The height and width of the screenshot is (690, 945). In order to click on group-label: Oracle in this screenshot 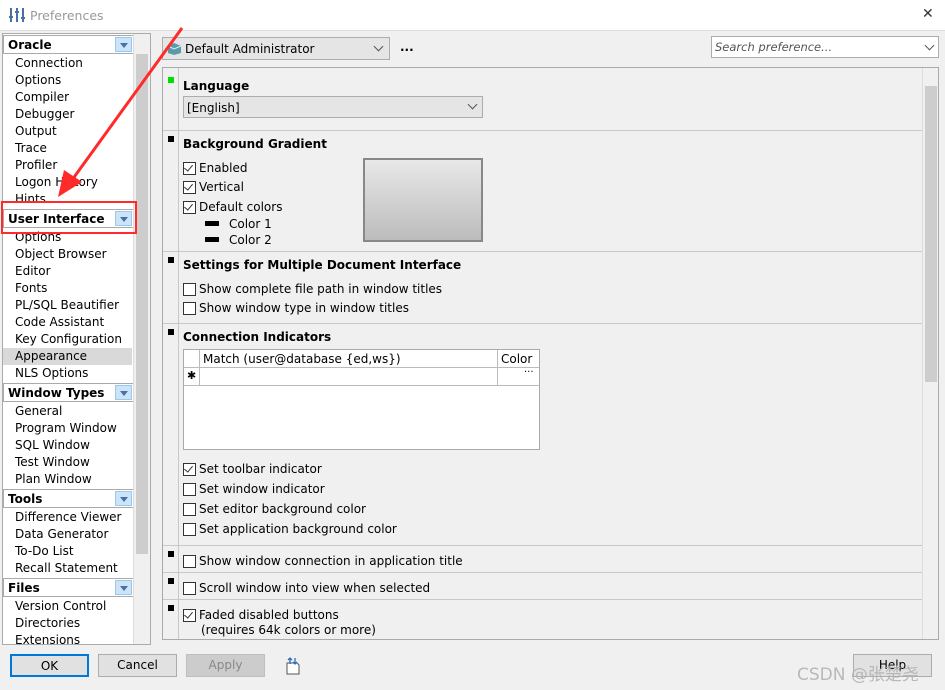, I will do `click(30, 45)`.